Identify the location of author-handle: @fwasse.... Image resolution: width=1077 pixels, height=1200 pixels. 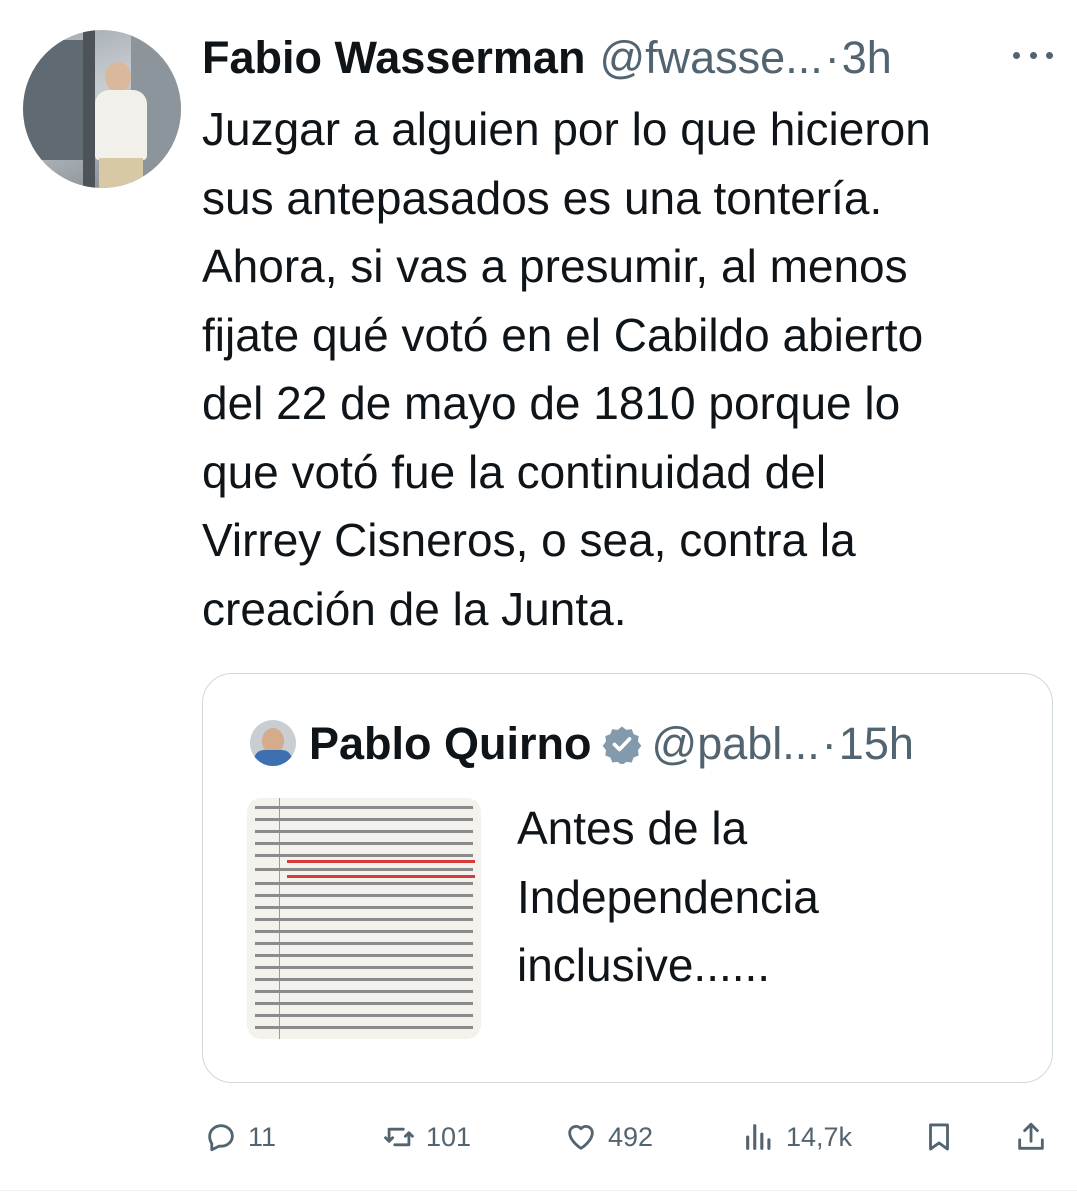
(710, 58).